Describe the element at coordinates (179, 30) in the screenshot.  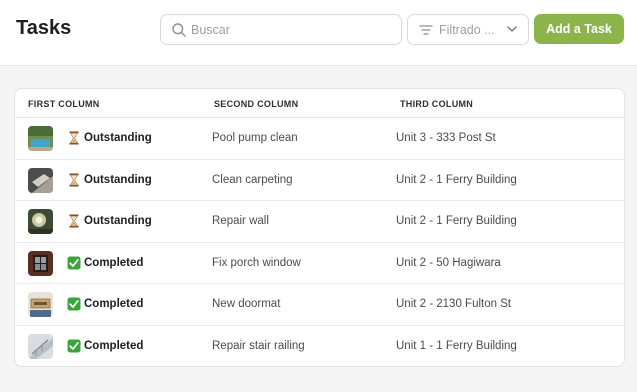
I see `search-icon` at that location.